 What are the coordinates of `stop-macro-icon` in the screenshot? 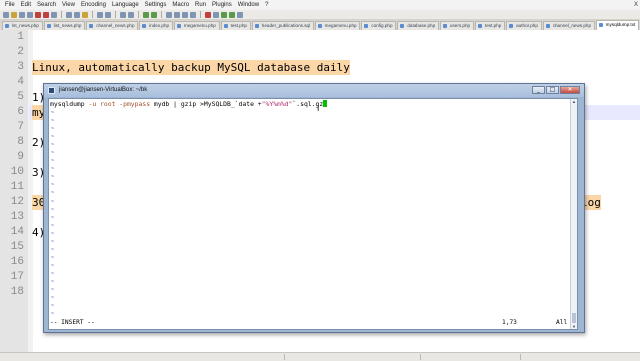 It's located at (216, 14).